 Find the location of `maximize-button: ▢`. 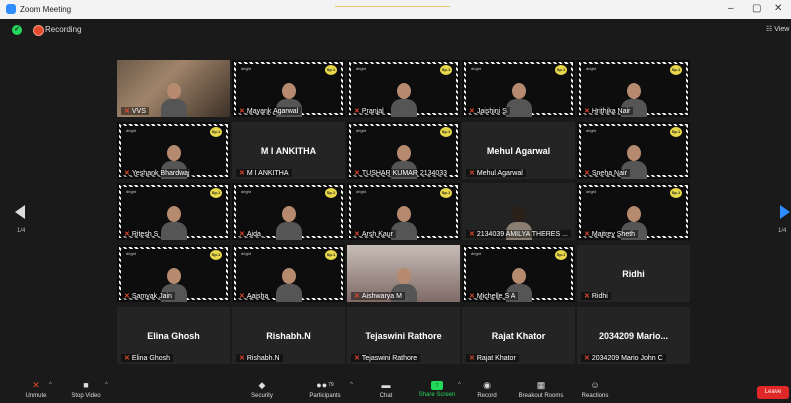

maximize-button: ▢ is located at coordinates (756, 8).